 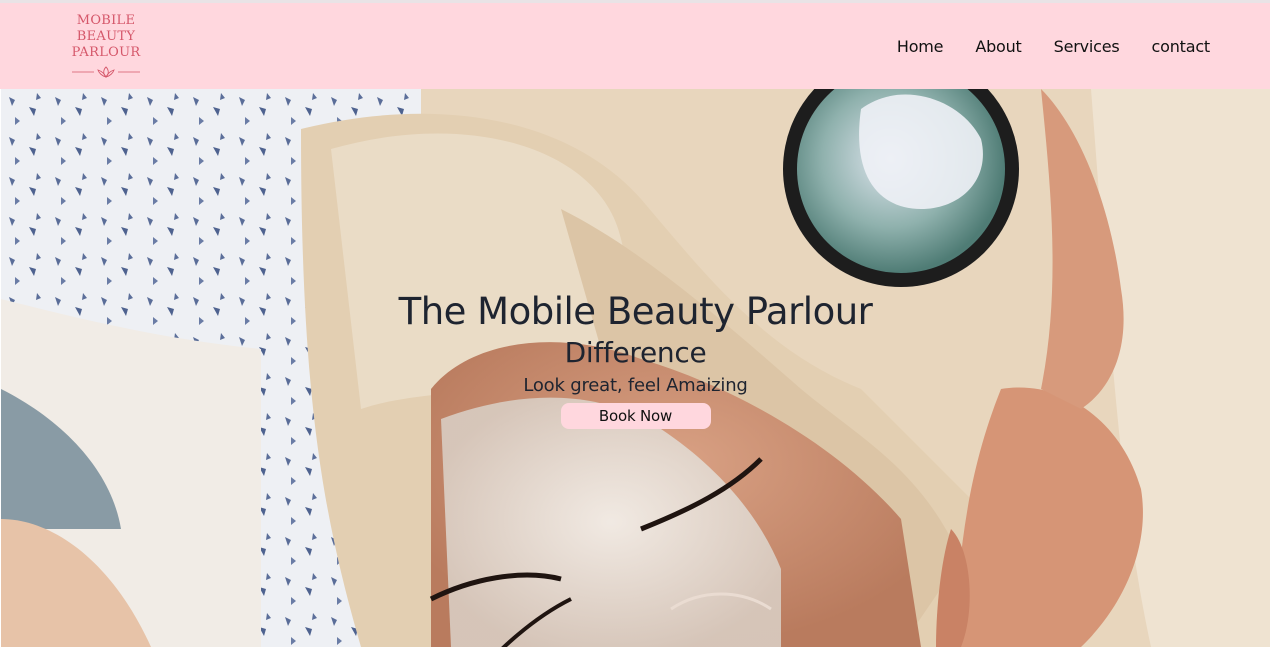 What do you see at coordinates (1087, 46) in the screenshot?
I see `nav-services-link: Services` at bounding box center [1087, 46].